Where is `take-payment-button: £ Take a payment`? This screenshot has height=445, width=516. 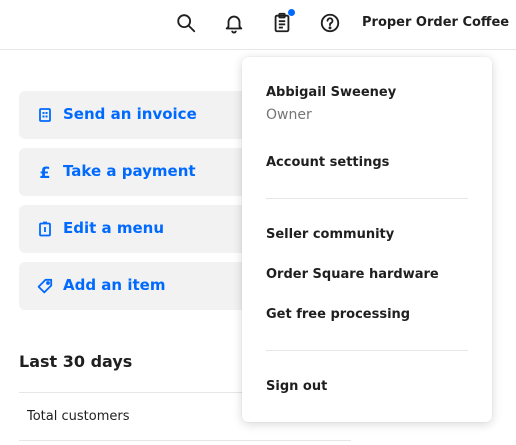
take-payment-button: £ Take a payment is located at coordinates (139, 172).